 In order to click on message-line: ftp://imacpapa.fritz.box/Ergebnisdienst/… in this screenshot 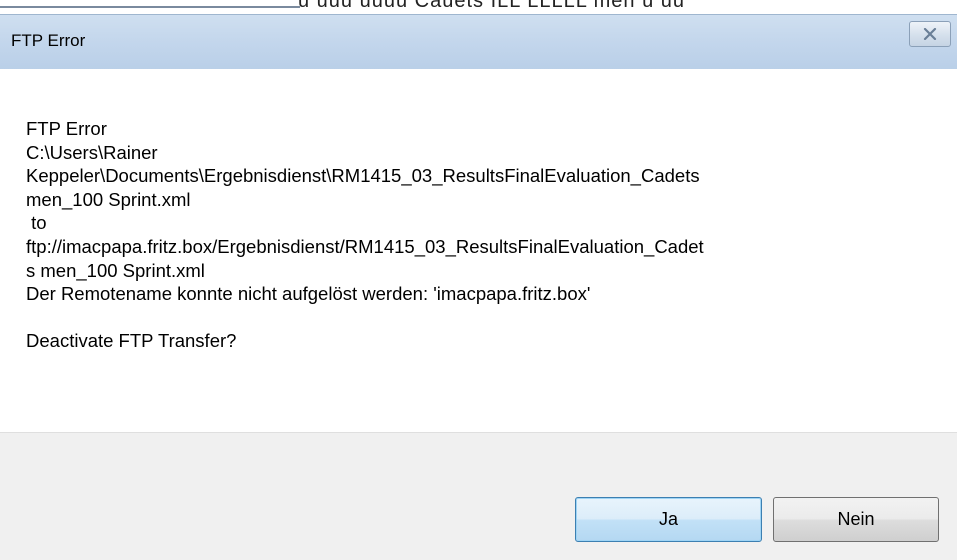, I will do `click(365, 246)`.